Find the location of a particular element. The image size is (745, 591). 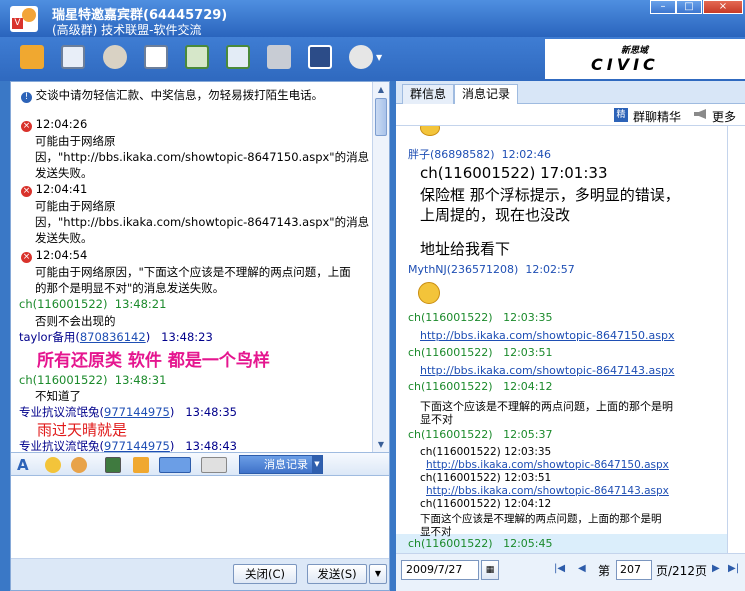

card-icon is located at coordinates (156, 57).